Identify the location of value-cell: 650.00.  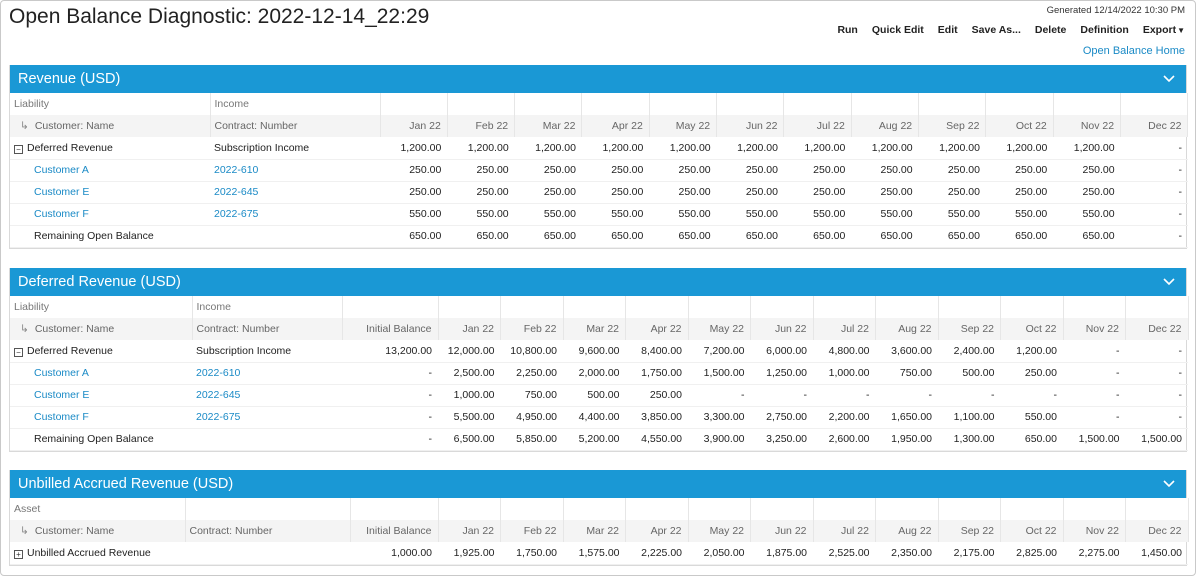
(683, 236).